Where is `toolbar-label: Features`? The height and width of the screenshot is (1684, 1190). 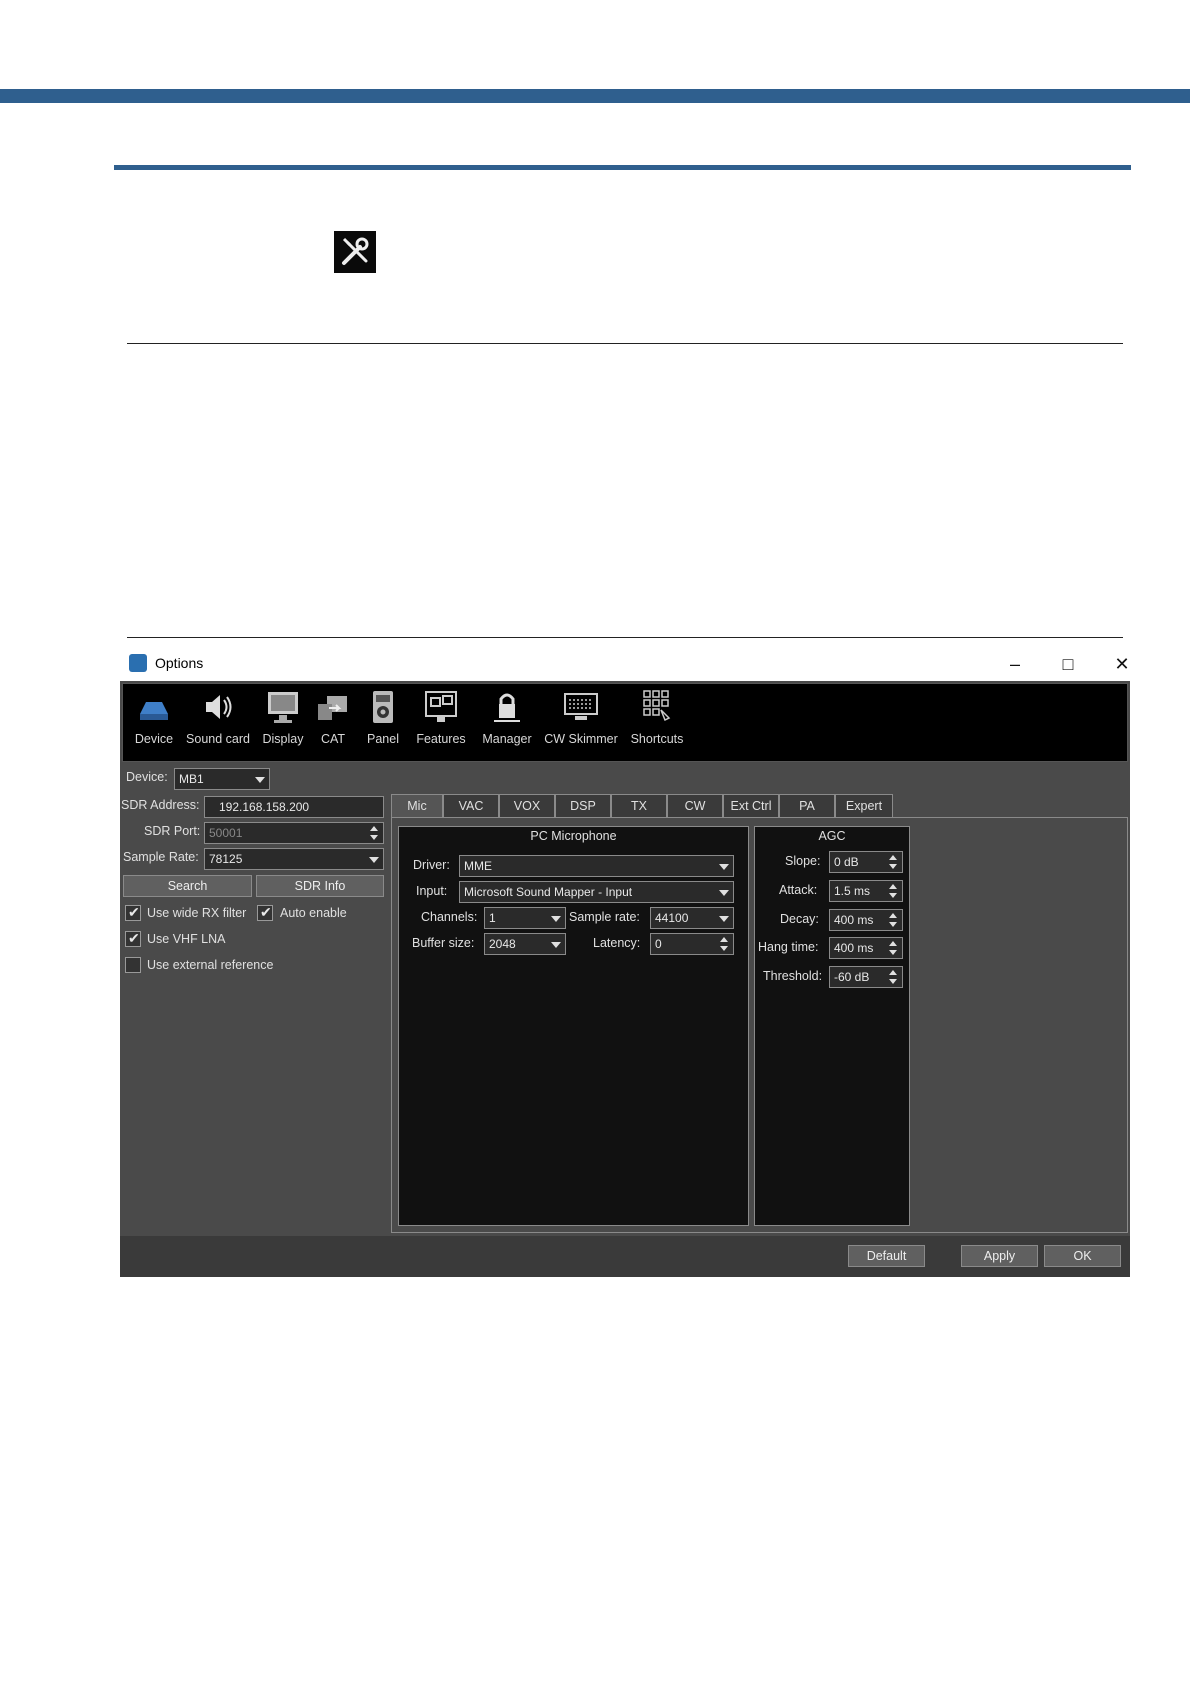
toolbar-label: Features is located at coordinates (441, 739).